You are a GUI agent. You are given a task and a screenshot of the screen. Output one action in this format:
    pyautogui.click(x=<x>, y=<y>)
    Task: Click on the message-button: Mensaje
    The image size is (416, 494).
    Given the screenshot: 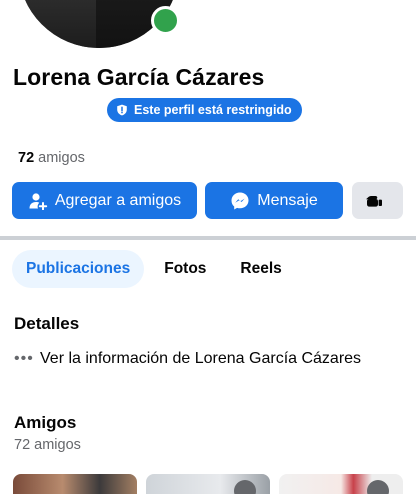 What is the action you would take?
    pyautogui.click(x=274, y=200)
    